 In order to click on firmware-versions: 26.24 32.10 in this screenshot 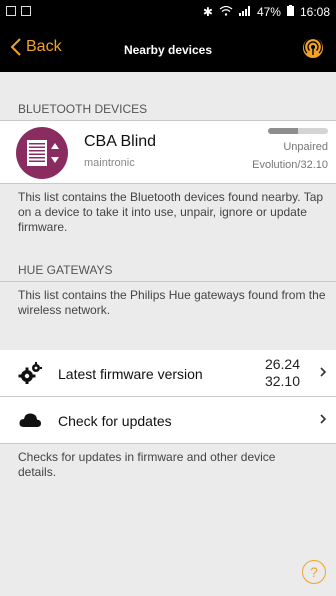, I will do `click(282, 373)`.